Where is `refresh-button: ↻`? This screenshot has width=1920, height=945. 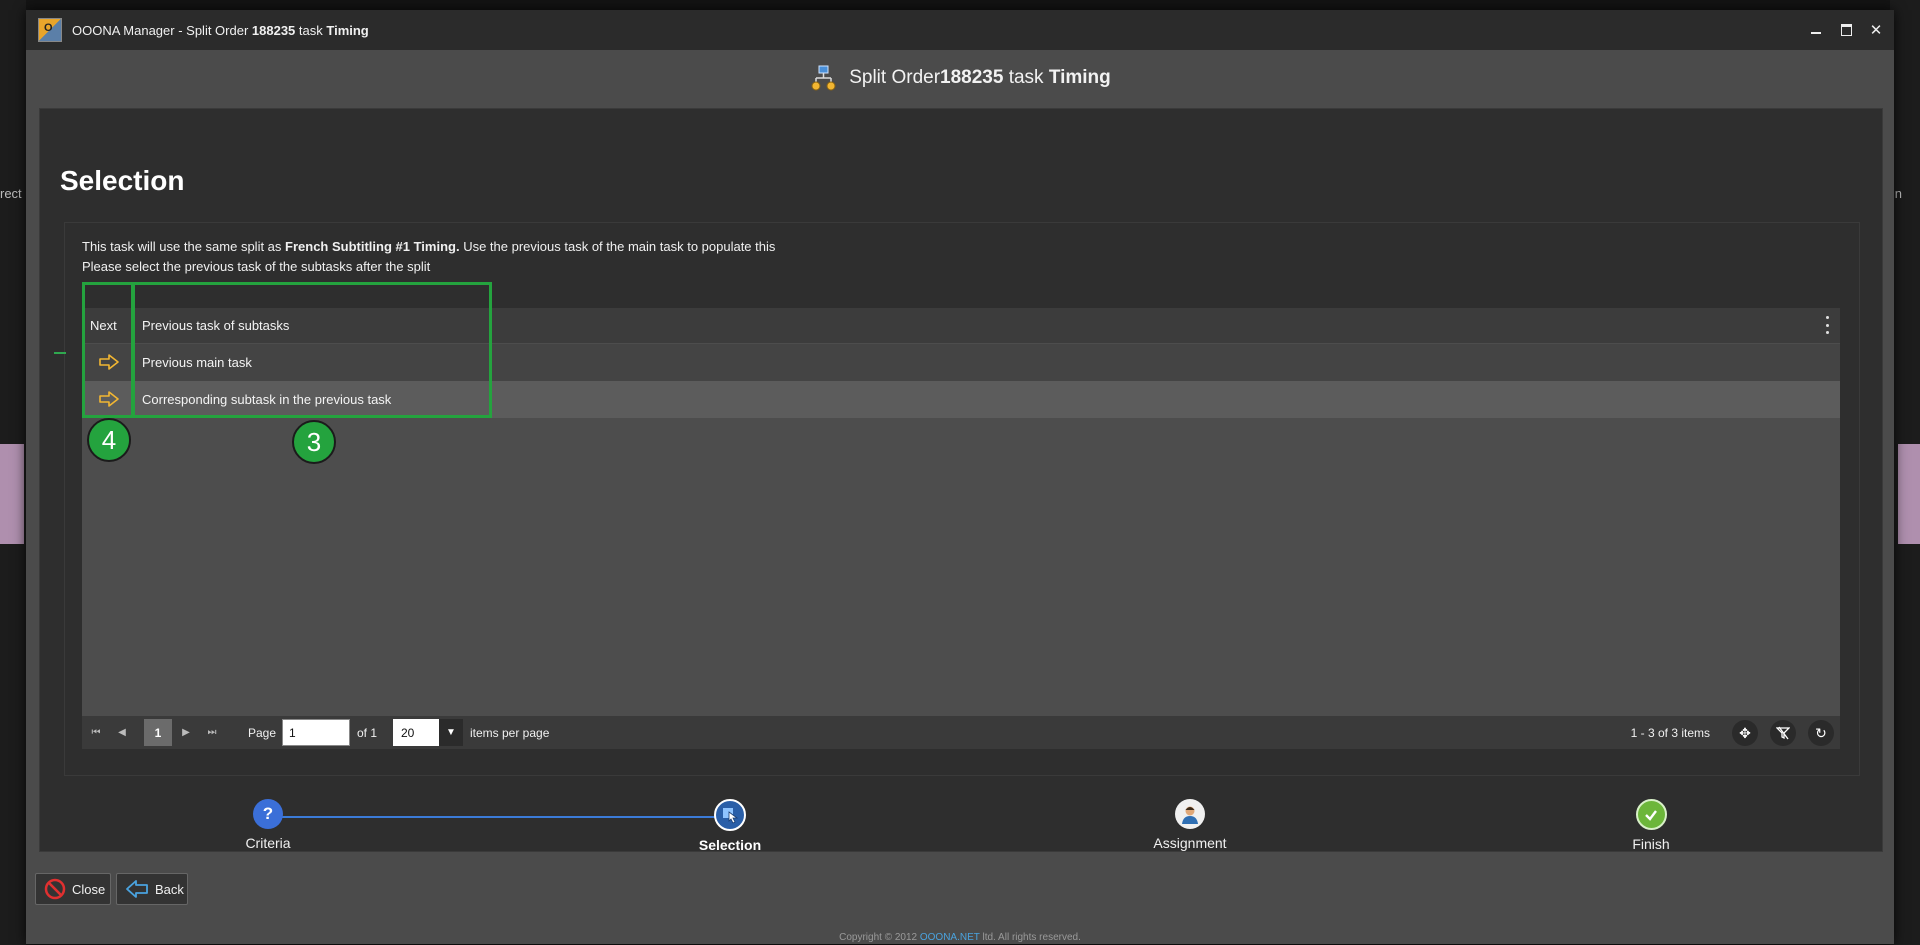
refresh-button: ↻ is located at coordinates (1821, 733).